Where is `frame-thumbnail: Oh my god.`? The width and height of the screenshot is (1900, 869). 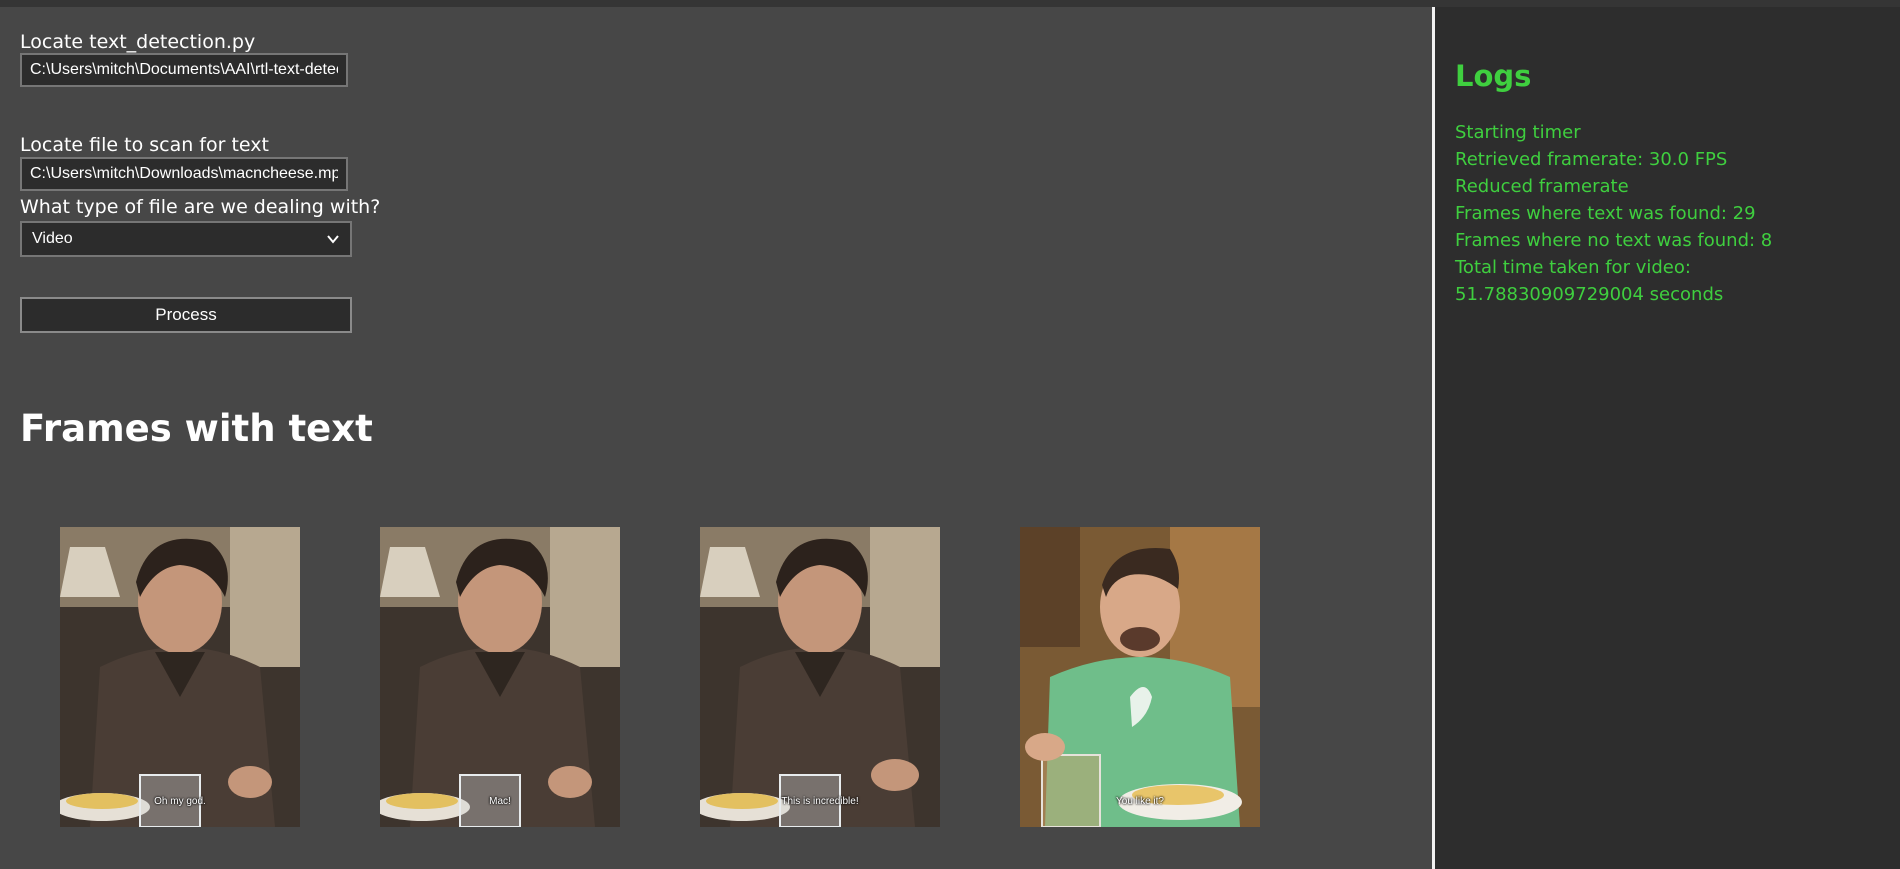
frame-thumbnail: Oh my god. is located at coordinates (180, 677).